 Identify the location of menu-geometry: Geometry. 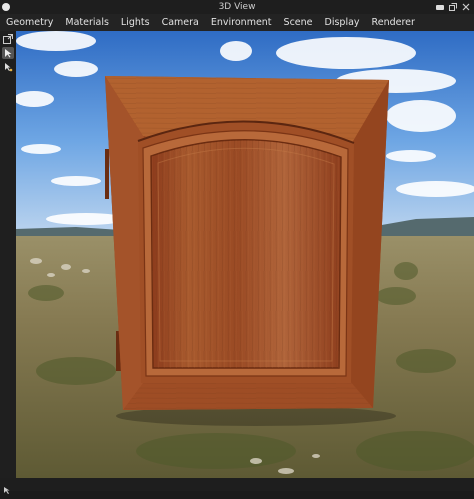
(29, 22).